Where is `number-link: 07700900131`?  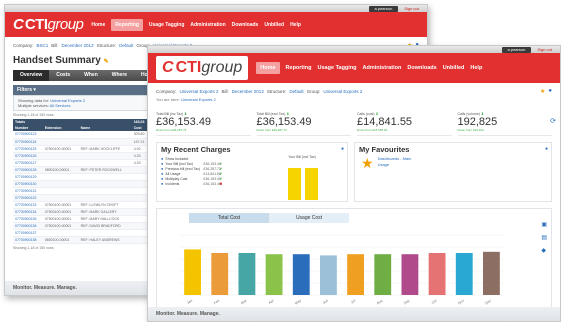 number-link: 07700900131 is located at coordinates (28, 191).